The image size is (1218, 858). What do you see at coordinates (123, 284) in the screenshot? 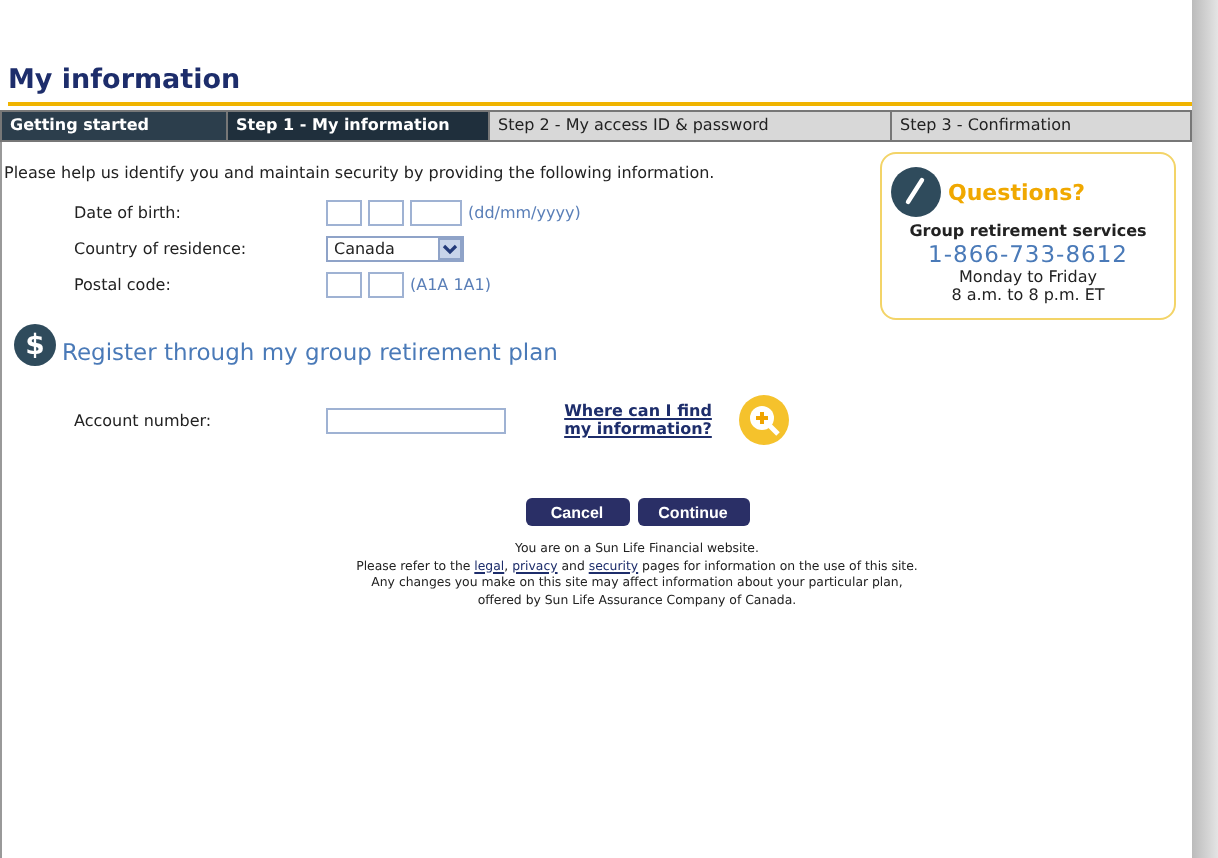
I see `field-label: Postal code:` at bounding box center [123, 284].